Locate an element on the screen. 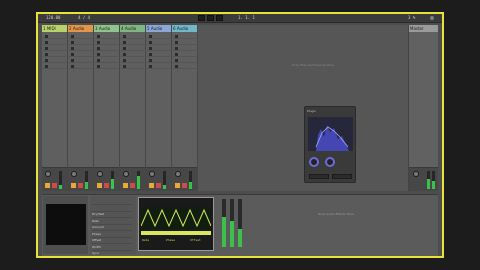 This screenshot has width=480, height=270. plugin-param-field is located at coordinates (319, 176).